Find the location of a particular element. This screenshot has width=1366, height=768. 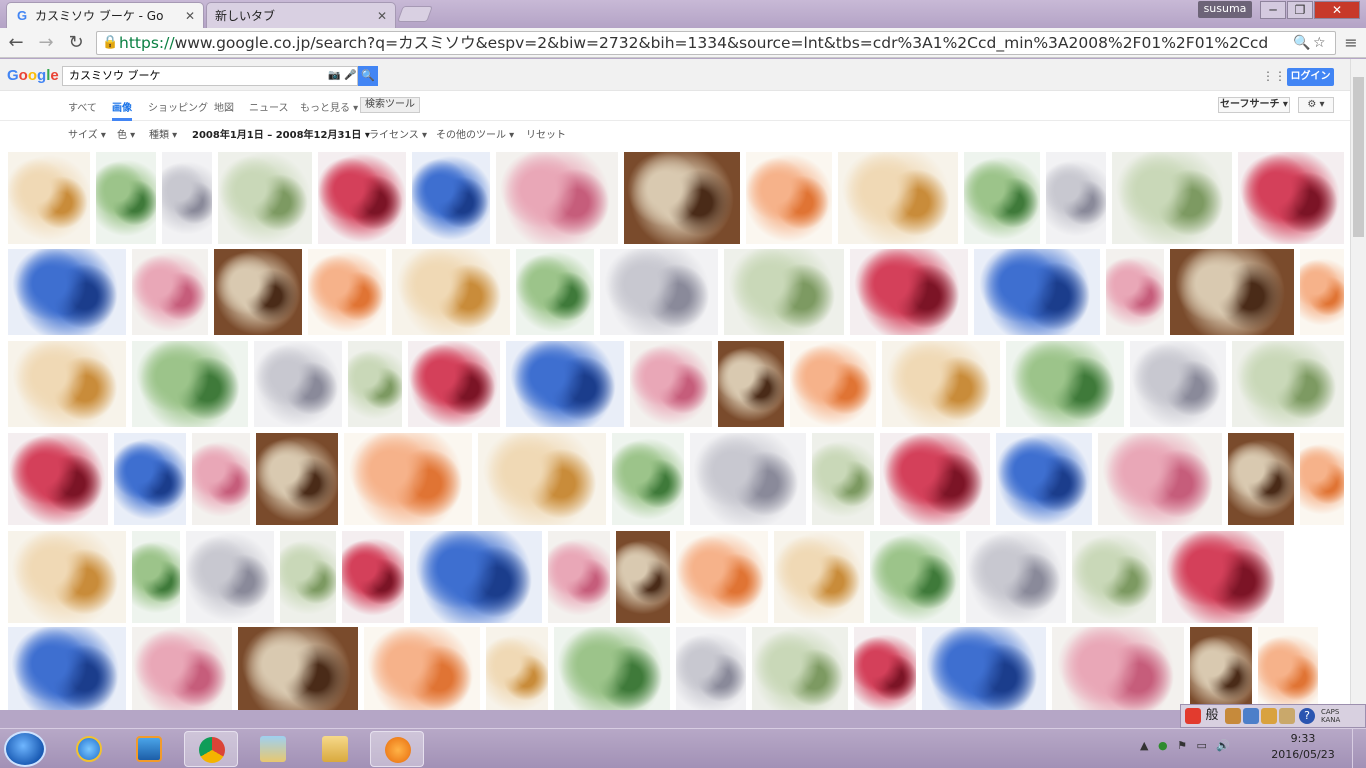

ime-help-icon: ? is located at coordinates (1307, 716).